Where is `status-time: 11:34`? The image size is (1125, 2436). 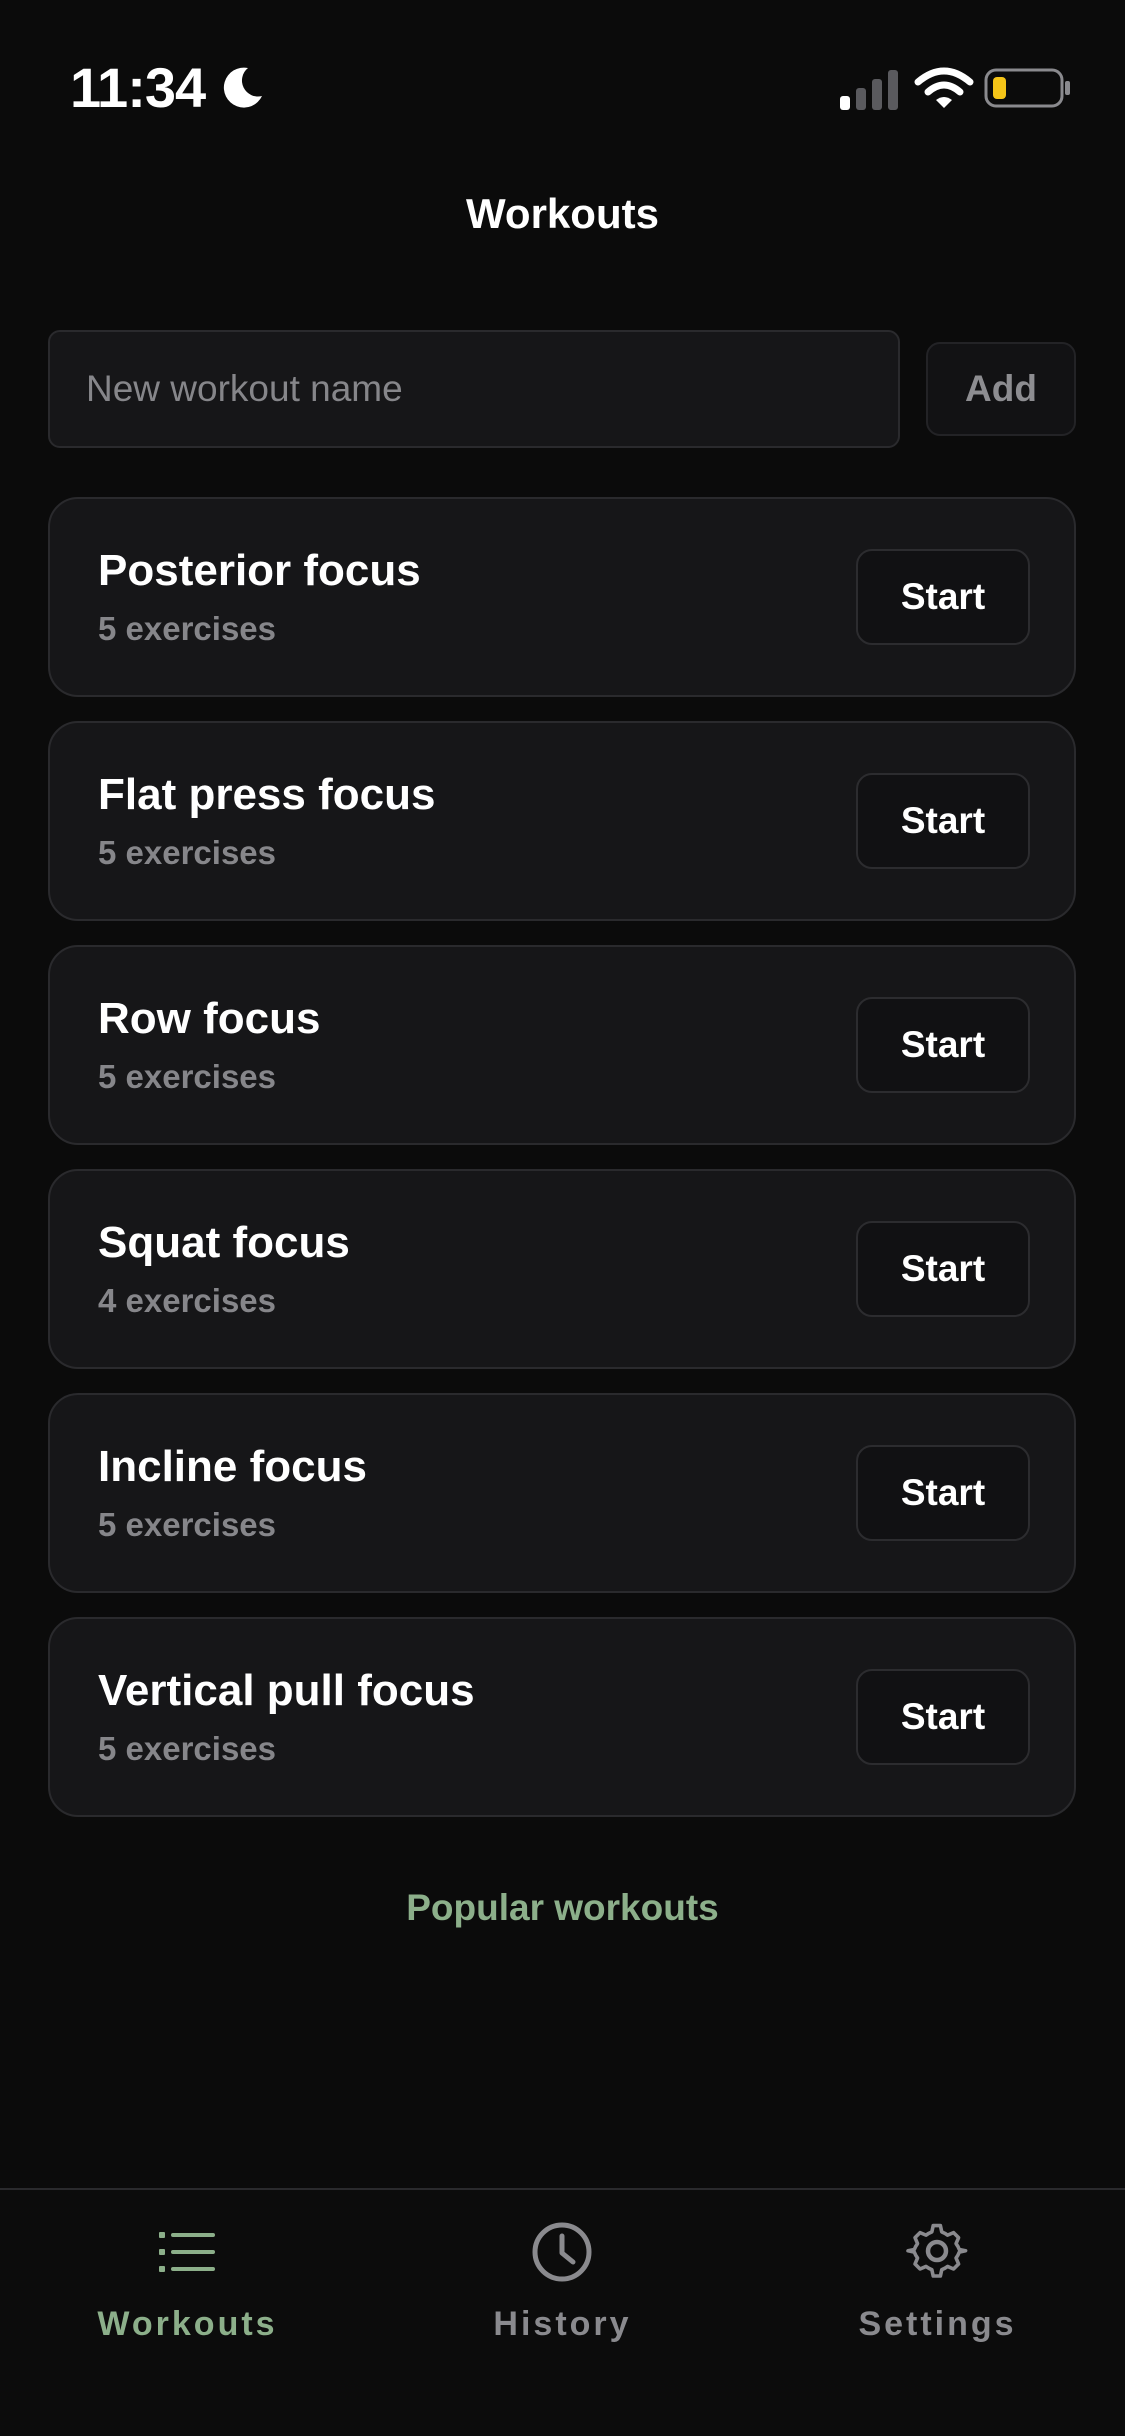 status-time: 11:34 is located at coordinates (138, 87).